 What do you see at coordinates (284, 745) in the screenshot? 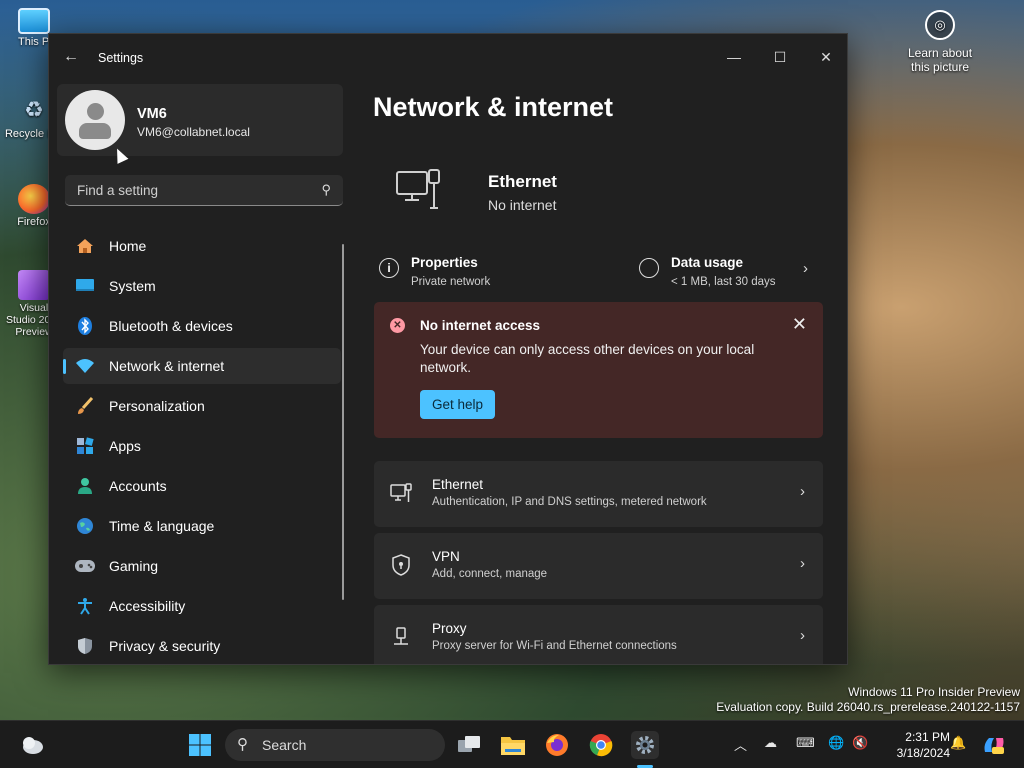
I see `taskbar-search-label: Search` at bounding box center [284, 745].